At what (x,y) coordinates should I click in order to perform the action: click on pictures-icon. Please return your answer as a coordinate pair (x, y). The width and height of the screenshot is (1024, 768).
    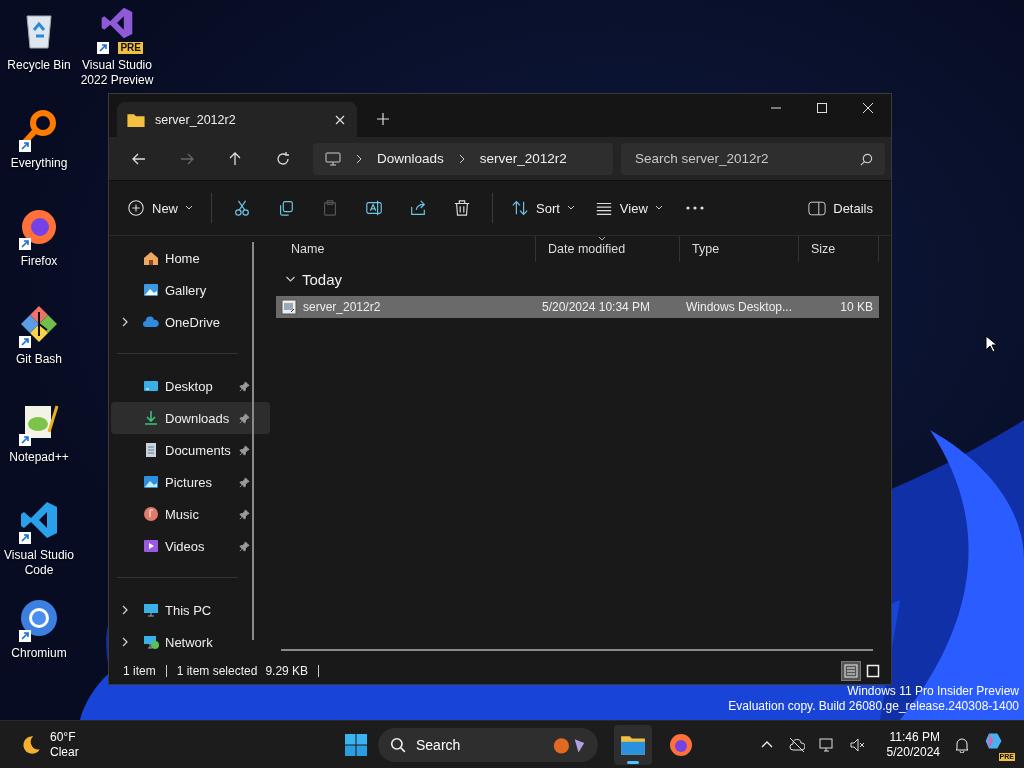
    Looking at the image, I should click on (151, 482).